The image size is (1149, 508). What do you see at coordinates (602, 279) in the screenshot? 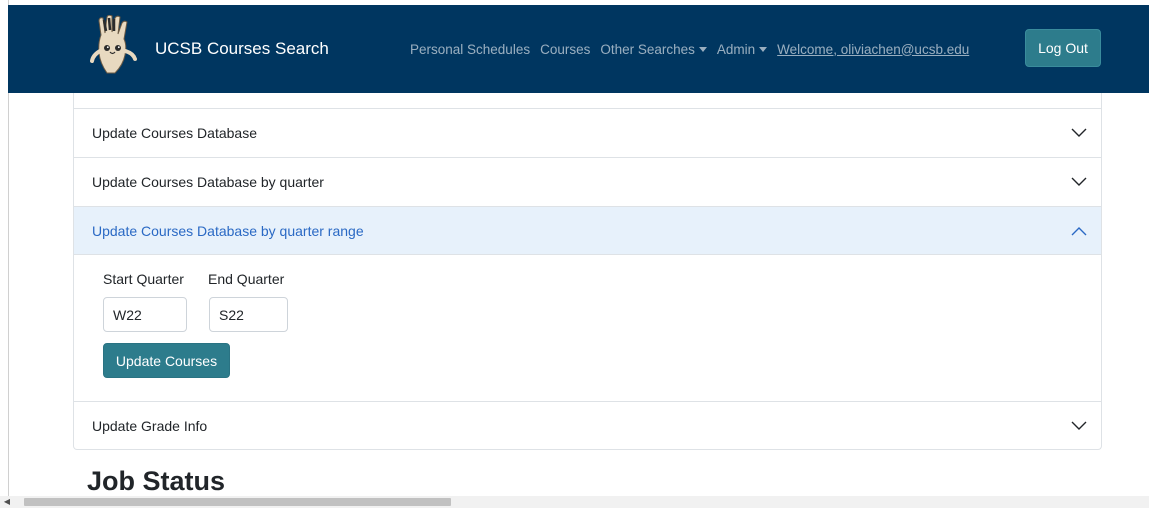
I see `quarter-range-labels: Start Quarter End Quarter` at bounding box center [602, 279].